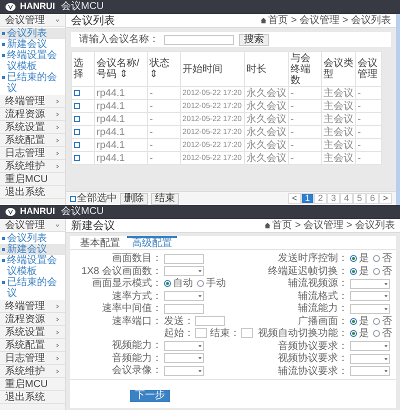  What do you see at coordinates (307, 198) in the screenshot?
I see `page-button: 1` at bounding box center [307, 198].